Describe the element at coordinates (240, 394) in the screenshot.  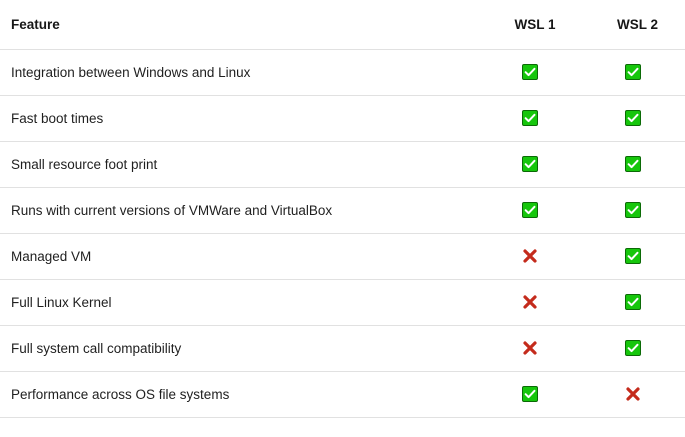
I see `feature-cell: Performance across OS file systems` at that location.